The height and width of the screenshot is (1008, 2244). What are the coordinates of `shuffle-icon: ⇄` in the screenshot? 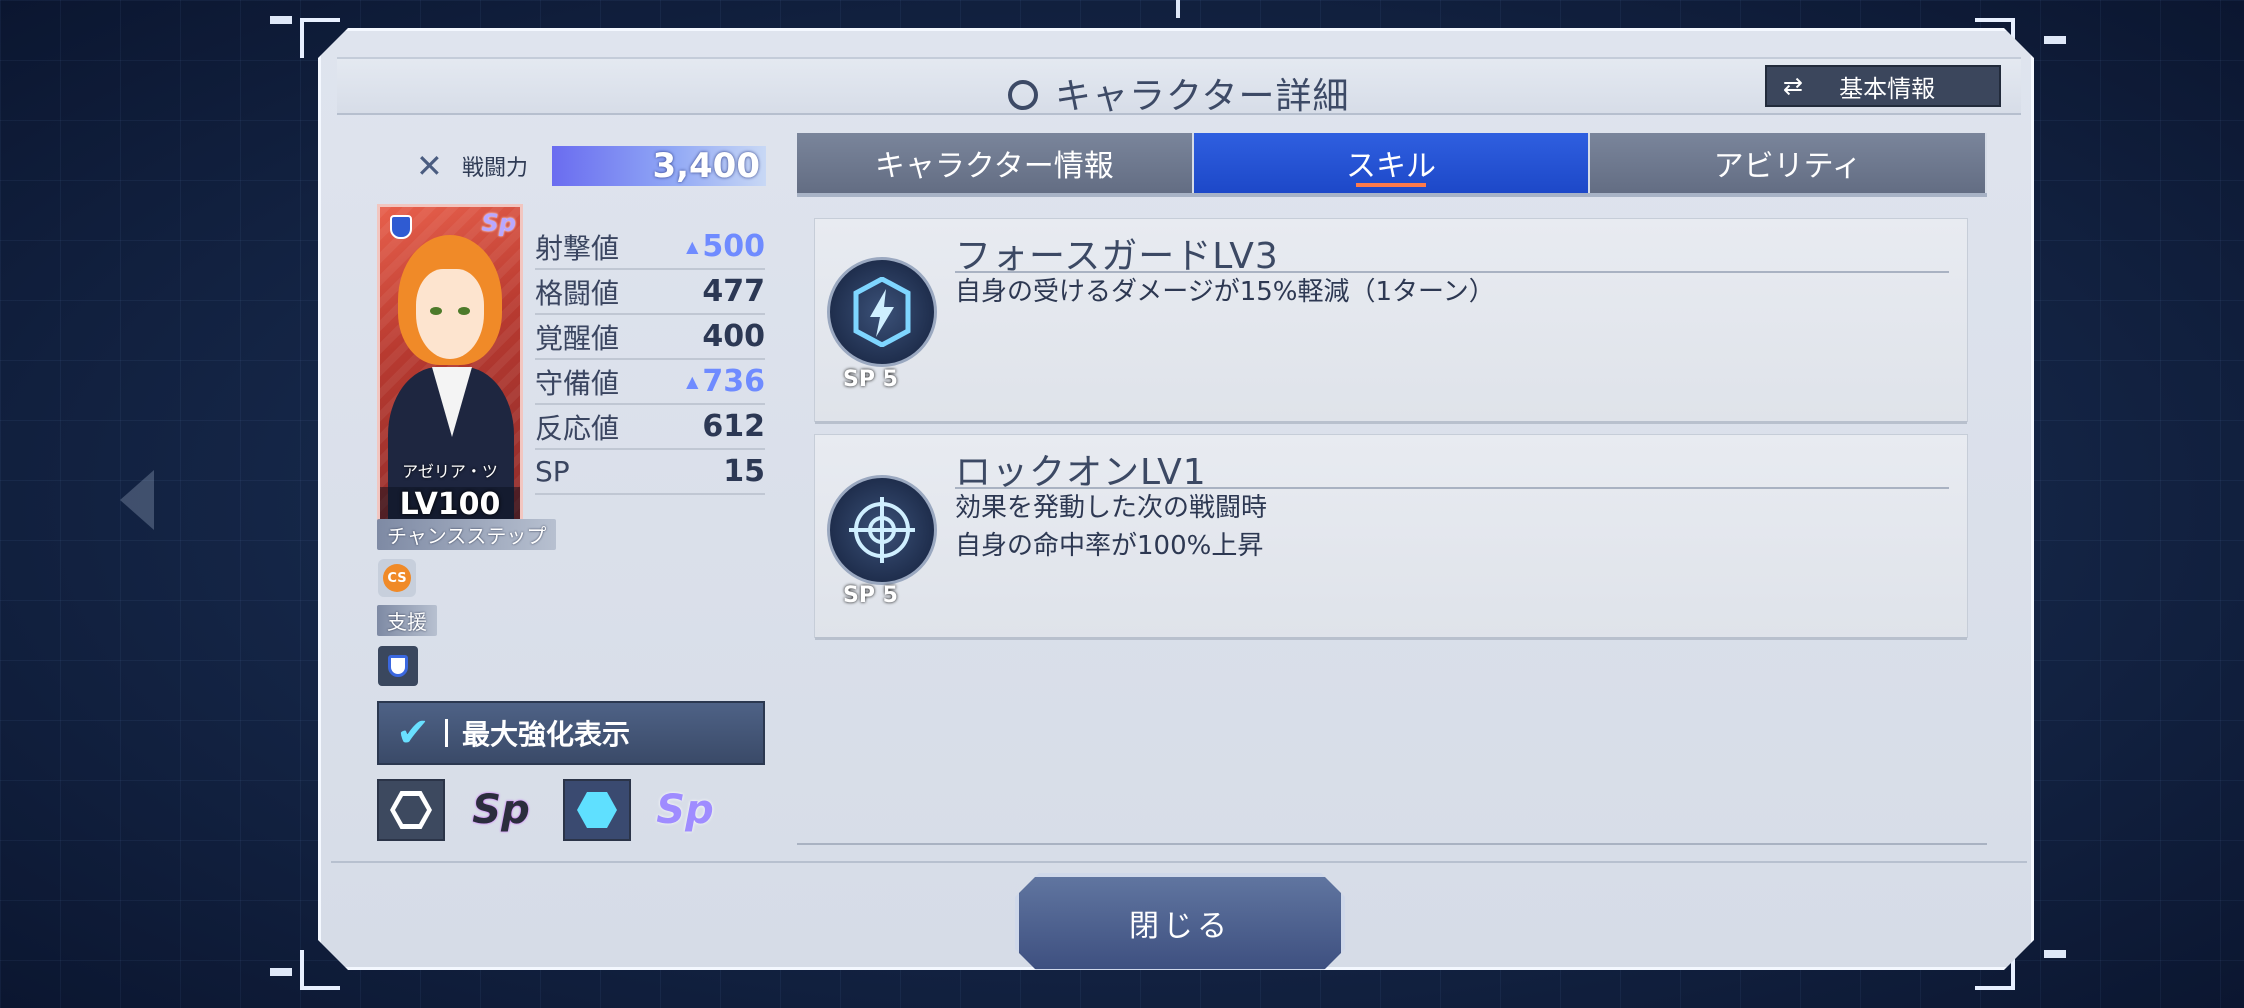 It's located at (1793, 86).